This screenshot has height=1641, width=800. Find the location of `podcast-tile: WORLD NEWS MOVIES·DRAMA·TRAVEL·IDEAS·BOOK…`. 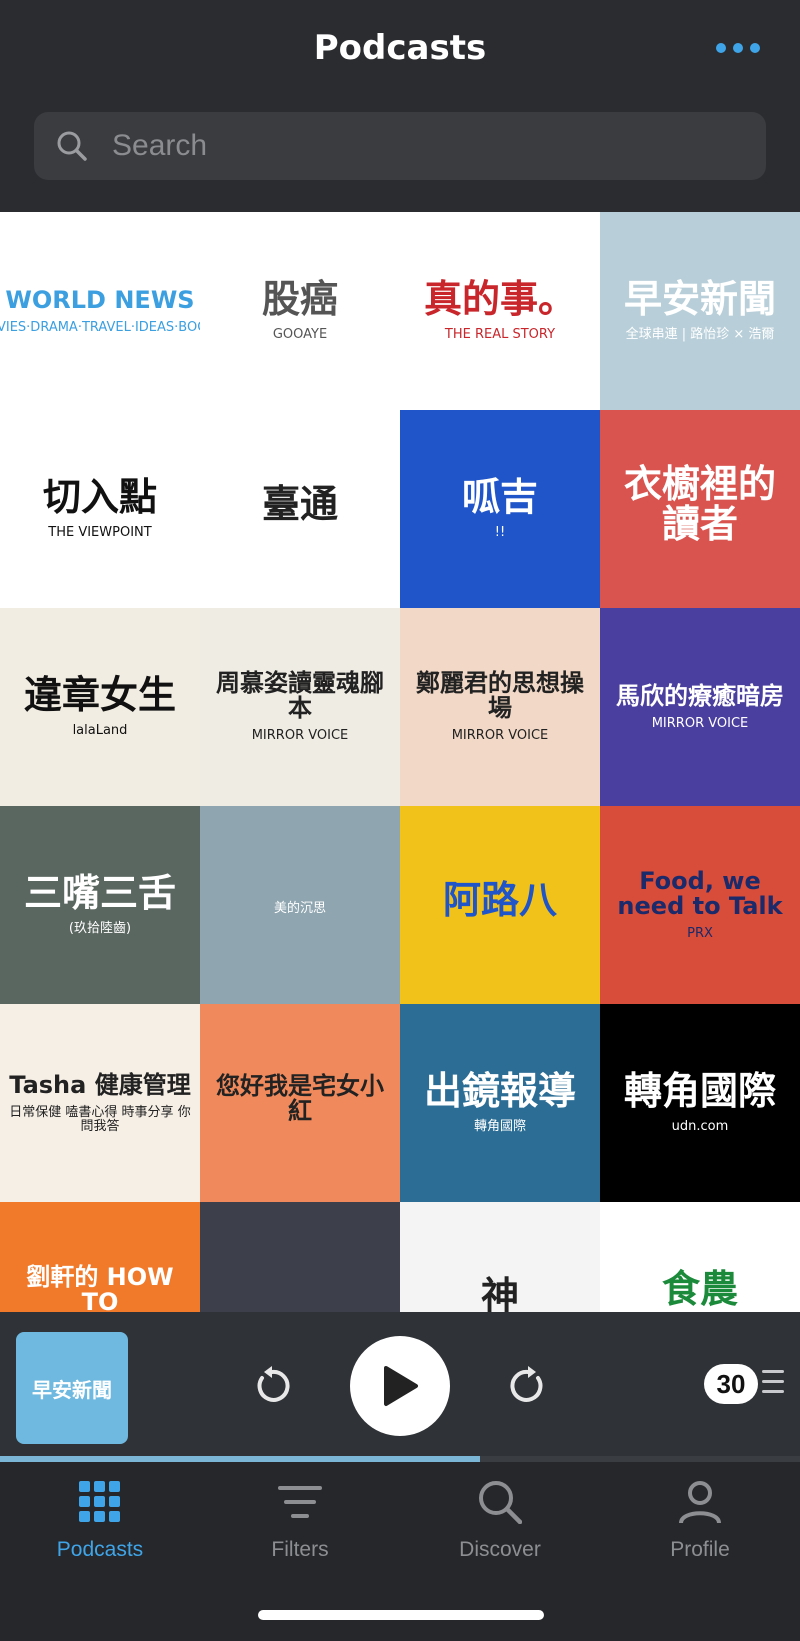

podcast-tile: WORLD NEWS MOVIES·DRAMA·TRAVEL·IDEAS·BOOK… is located at coordinates (100, 311).